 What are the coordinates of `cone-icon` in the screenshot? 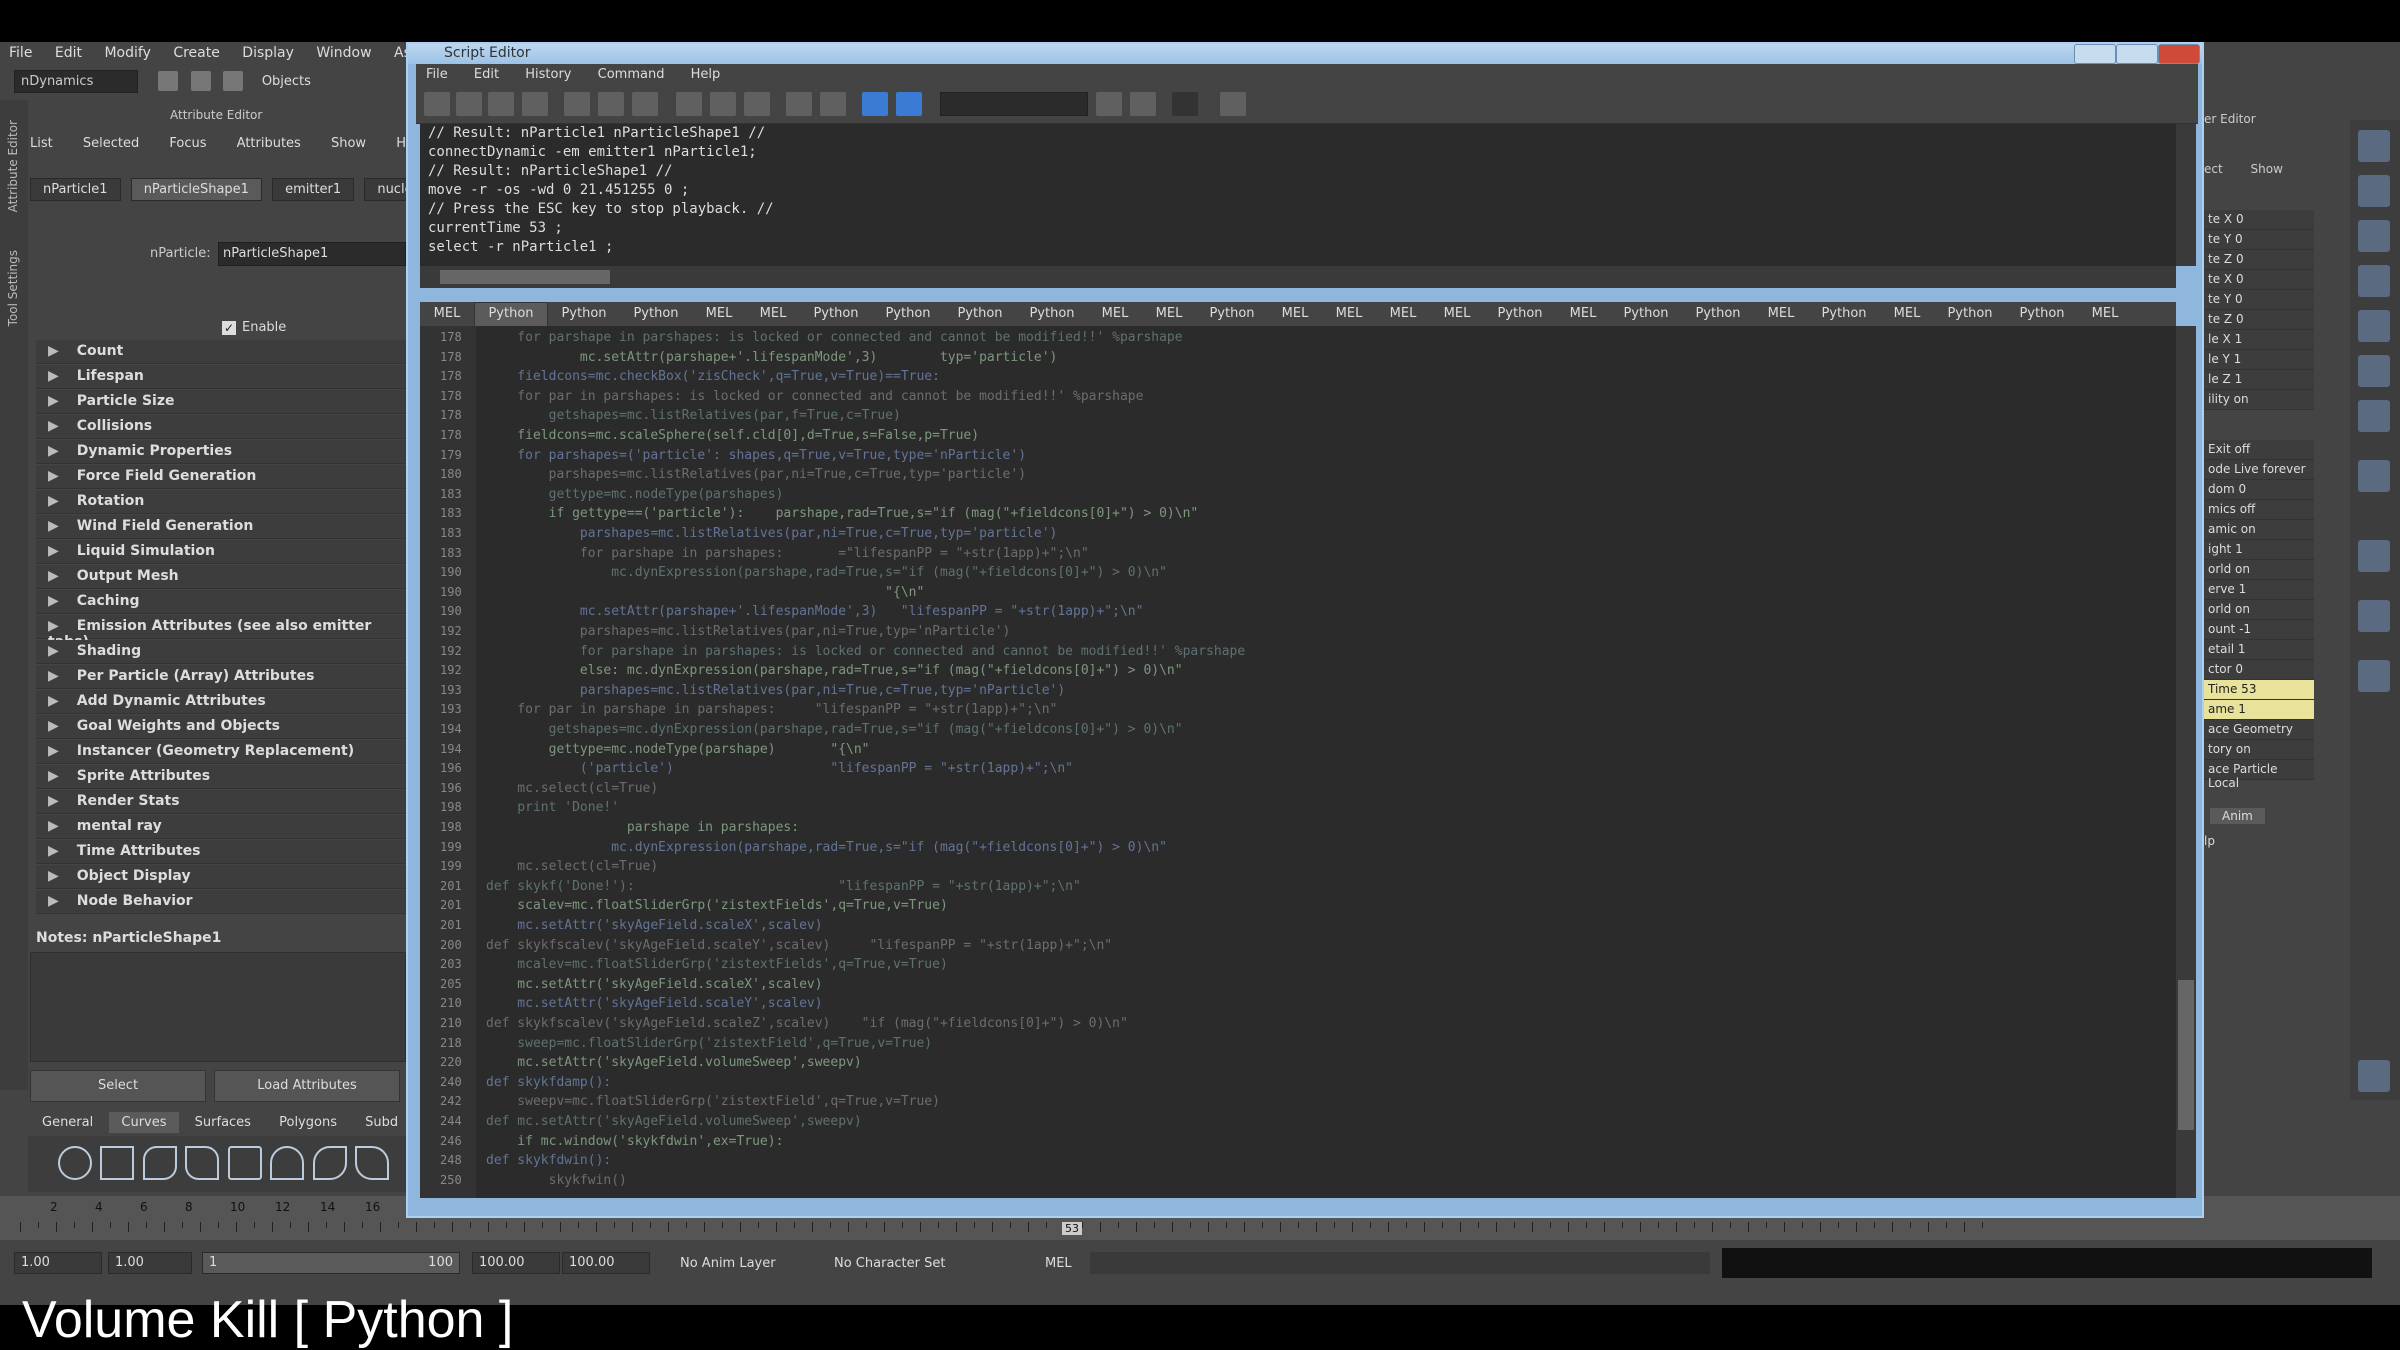 It's located at (2374, 281).